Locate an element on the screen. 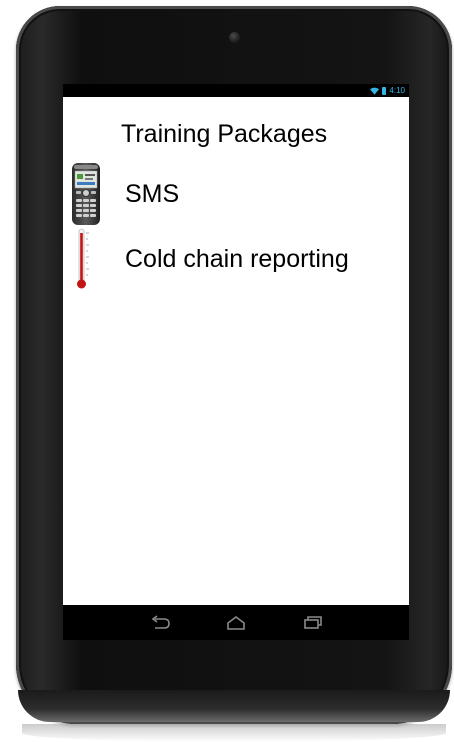 The height and width of the screenshot is (742, 454). list-item-label-sms: SMS is located at coordinates (152, 194).